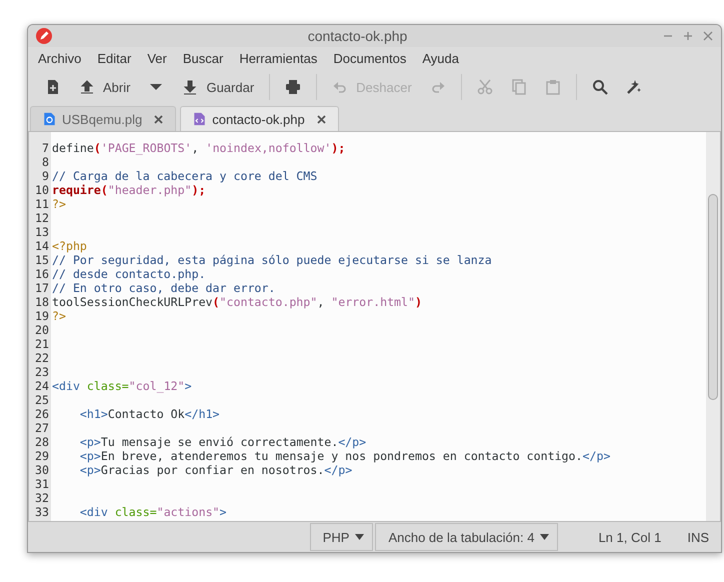 This screenshot has width=724, height=582. Describe the element at coordinates (41, 498) in the screenshot. I see `line-number: 32` at that location.